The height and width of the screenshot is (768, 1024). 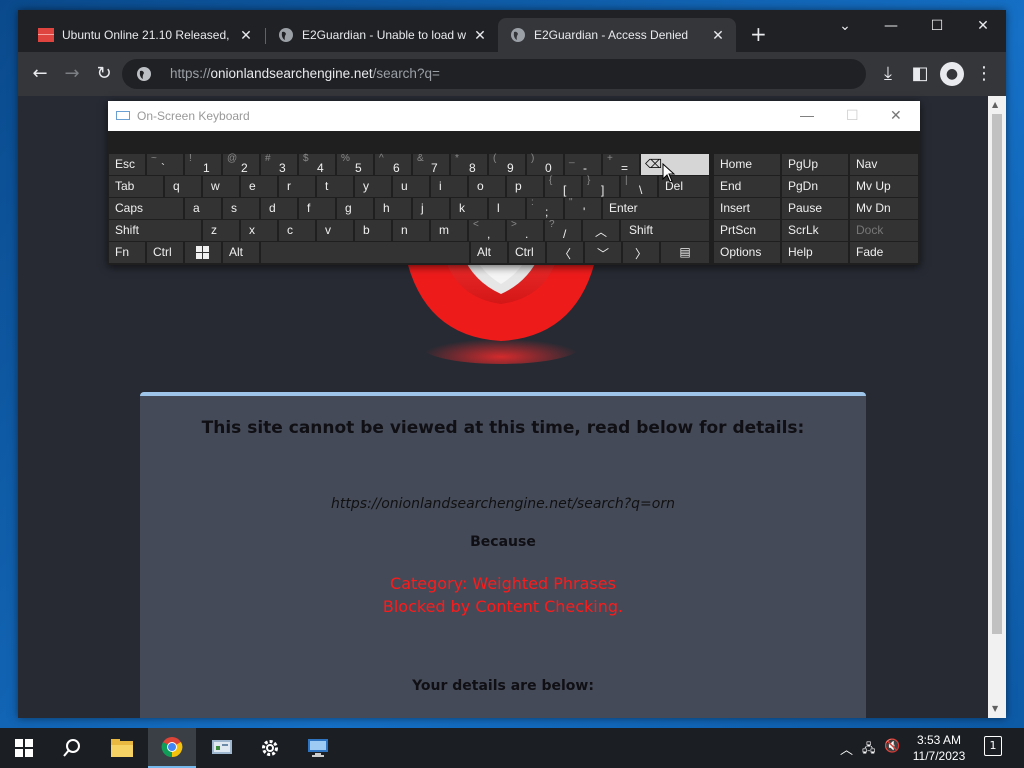 What do you see at coordinates (617, 35) in the screenshot?
I see `tab-e2guardian-denied: E2Guardian - Access Denied ✕` at bounding box center [617, 35].